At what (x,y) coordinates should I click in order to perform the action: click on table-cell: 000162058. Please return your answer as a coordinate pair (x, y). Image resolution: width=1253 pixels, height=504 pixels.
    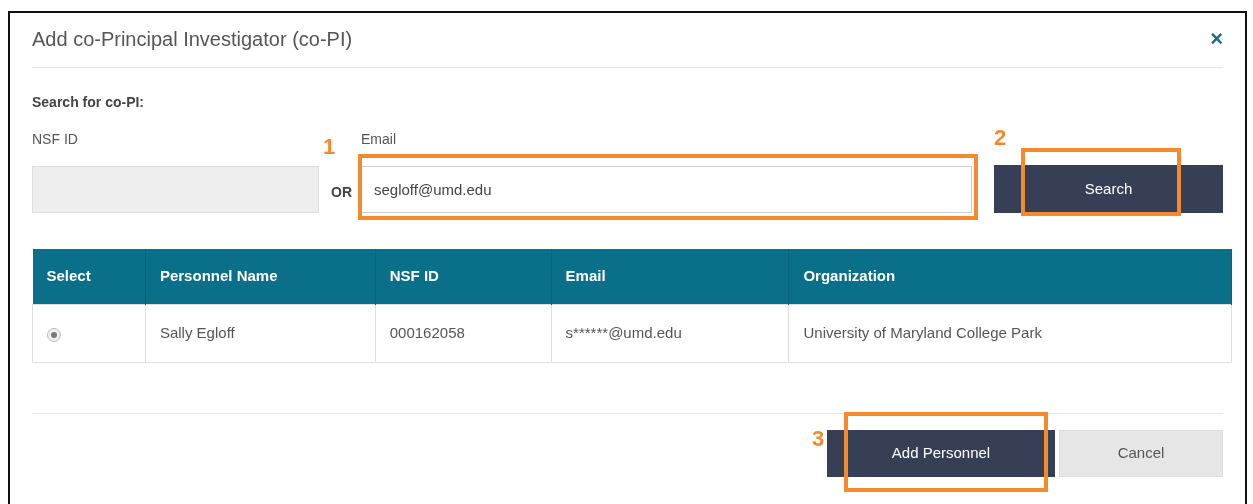
    Looking at the image, I should click on (463, 333).